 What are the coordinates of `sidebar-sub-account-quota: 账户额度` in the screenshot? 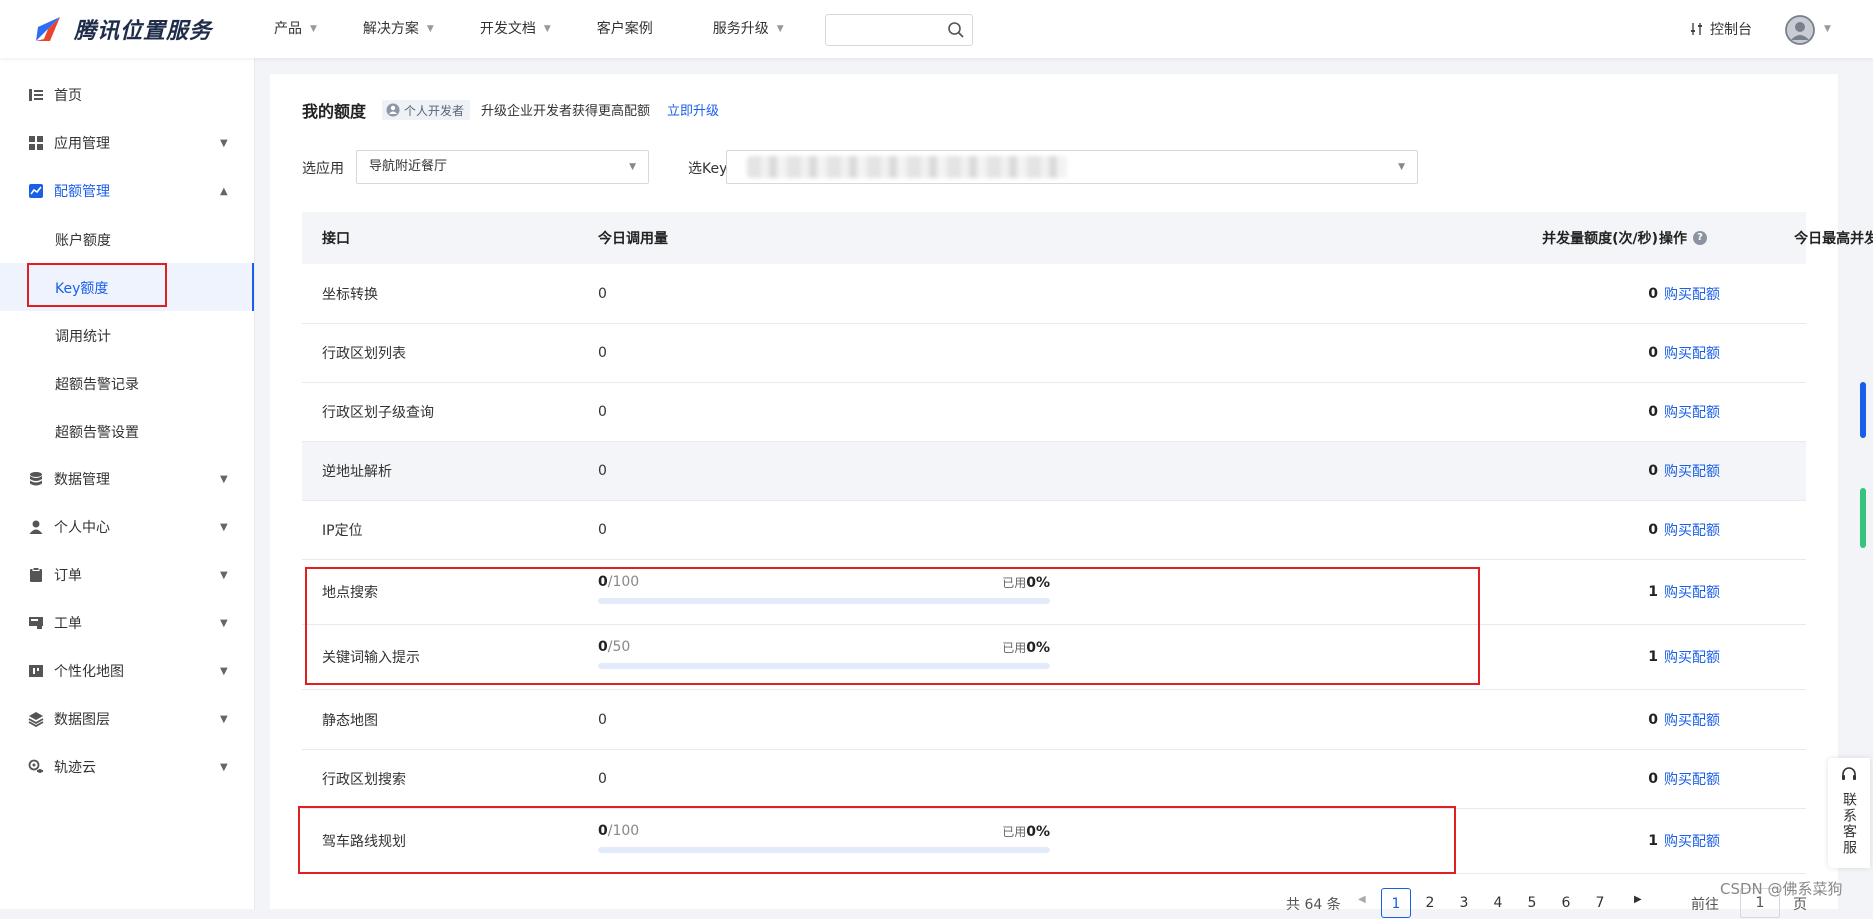 It's located at (127, 239).